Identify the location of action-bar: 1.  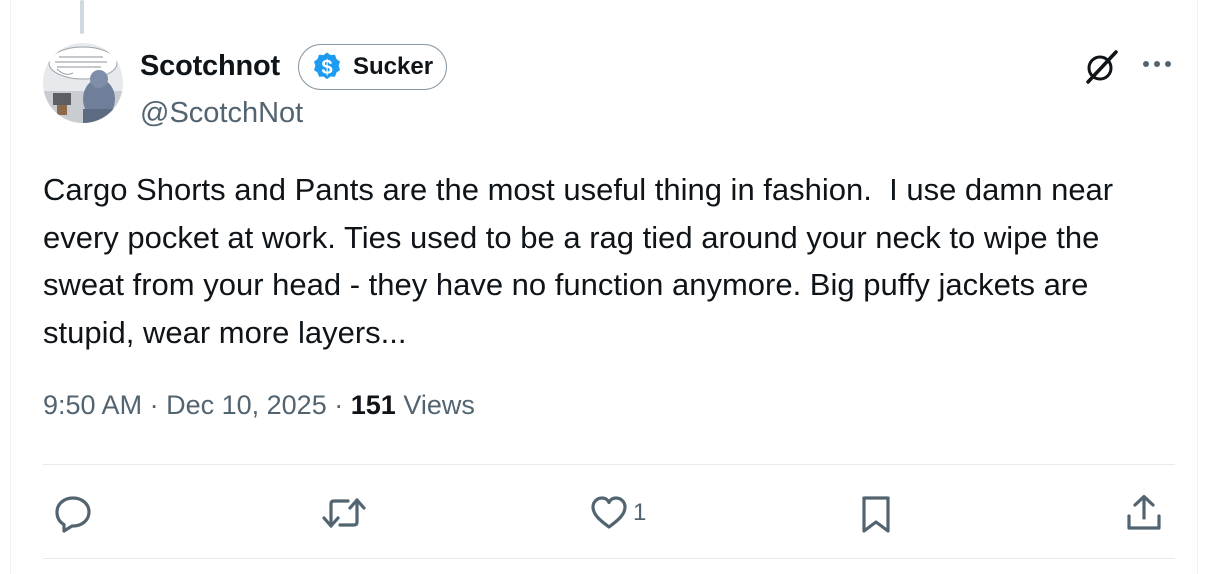
(604, 515).